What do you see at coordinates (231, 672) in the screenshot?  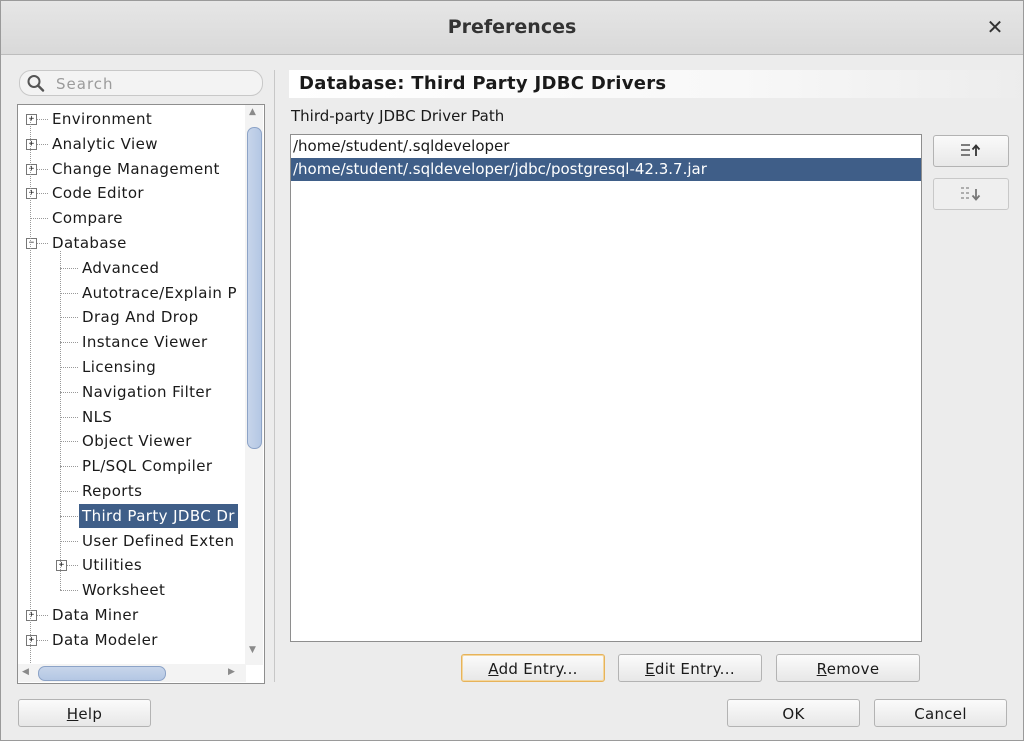 I see `scroll-right-arrow-icon: ▶` at bounding box center [231, 672].